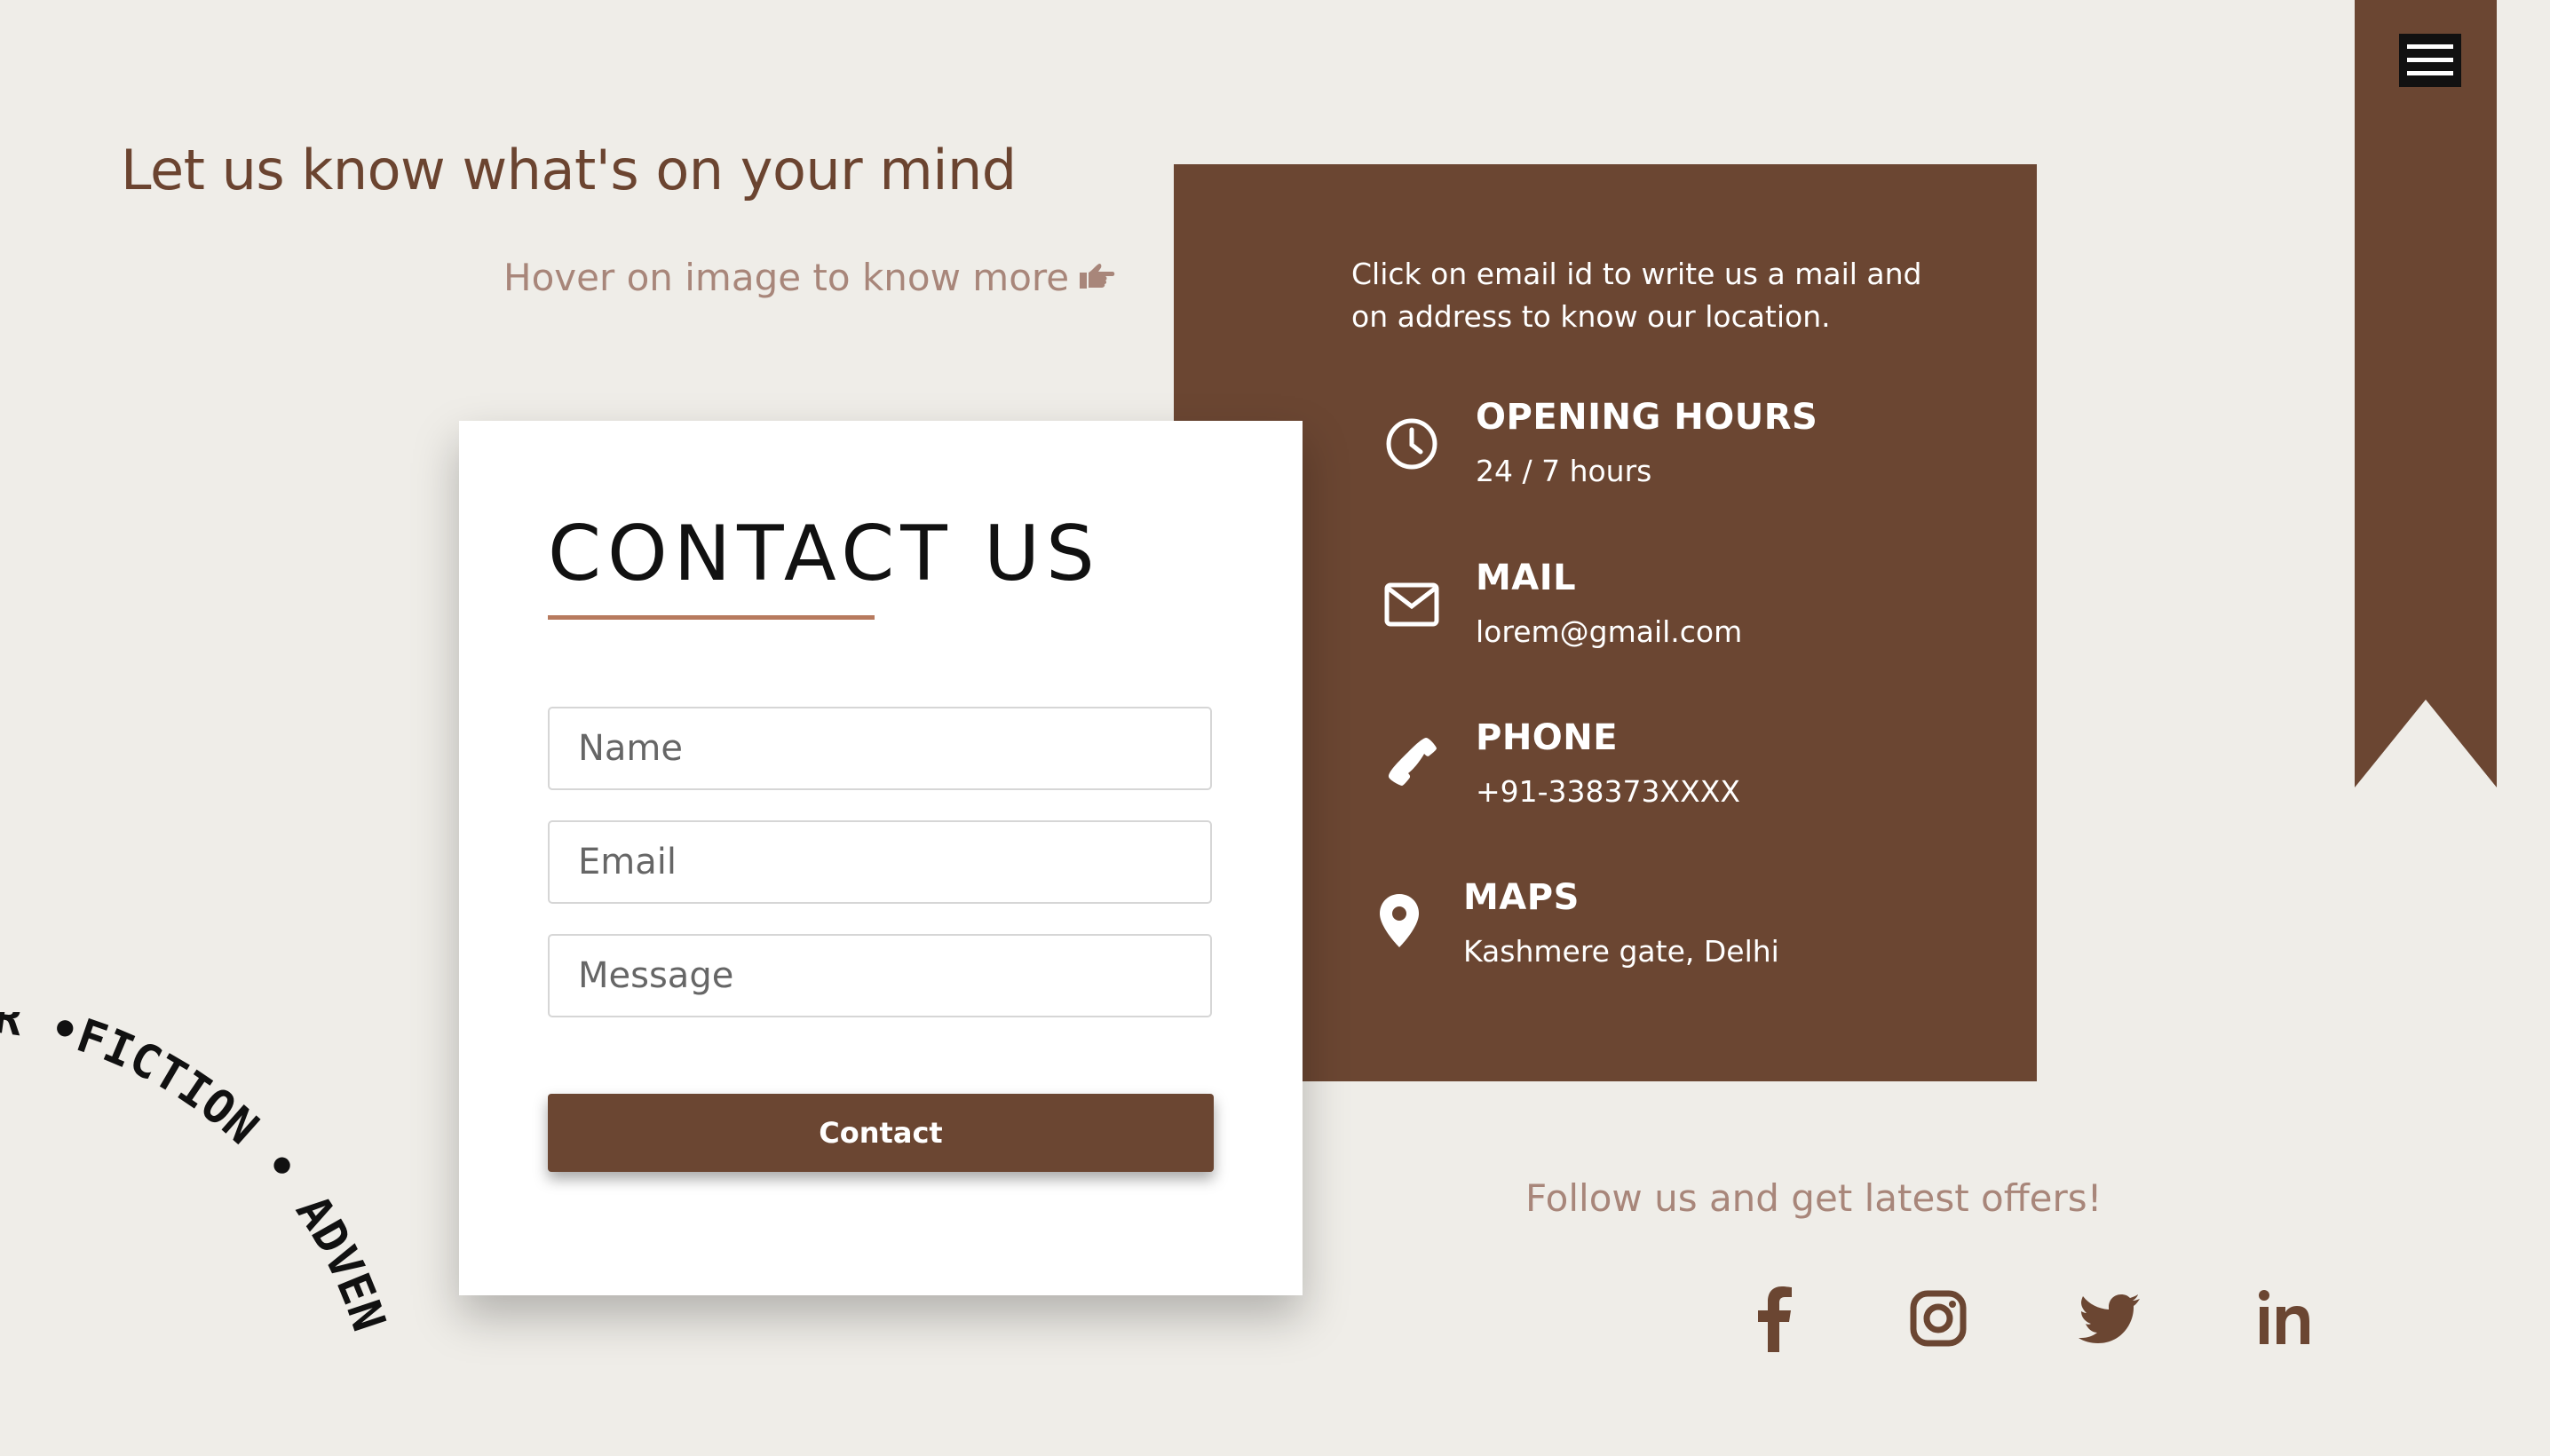  What do you see at coordinates (1609, 631) in the screenshot?
I see `mail-link: lorem@gmail.com` at bounding box center [1609, 631].